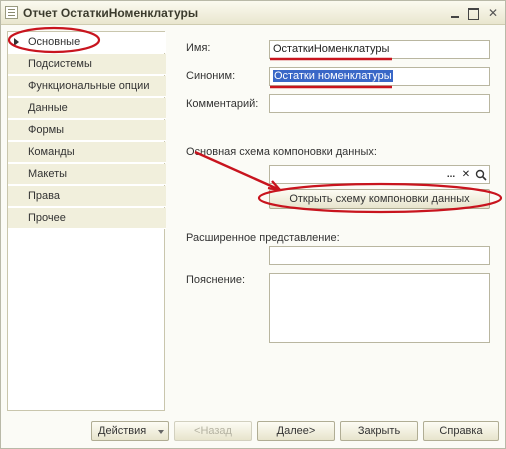 The width and height of the screenshot is (506, 449). What do you see at coordinates (253, 13) in the screenshot?
I see `title-bar: Отчет ОстаткиНоменклатуры ✕` at bounding box center [253, 13].